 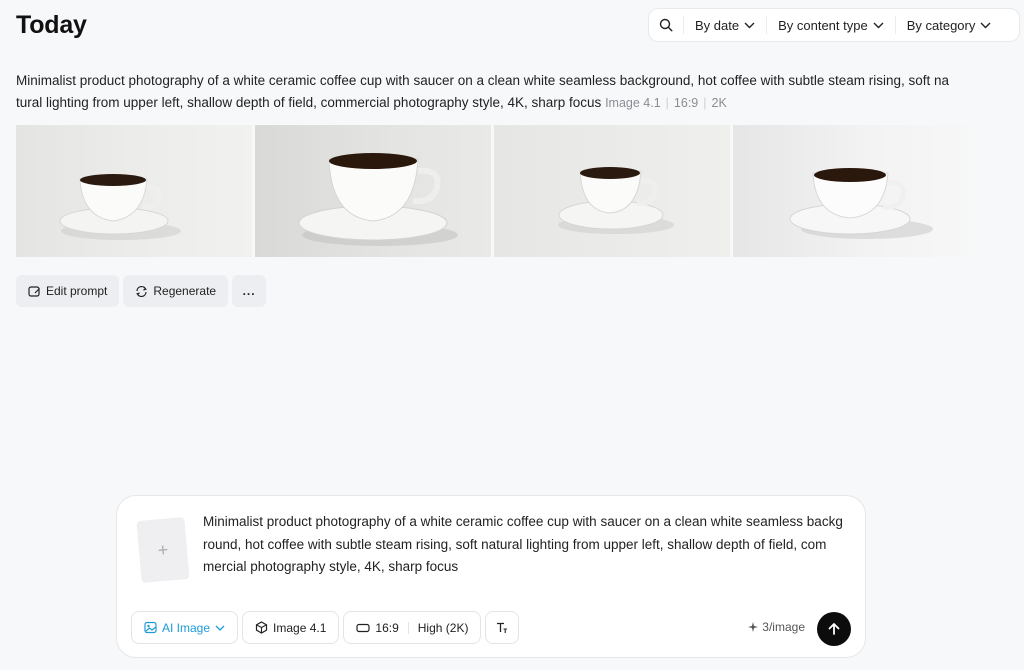 What do you see at coordinates (783, 627) in the screenshot?
I see `credits-label: 3/image` at bounding box center [783, 627].